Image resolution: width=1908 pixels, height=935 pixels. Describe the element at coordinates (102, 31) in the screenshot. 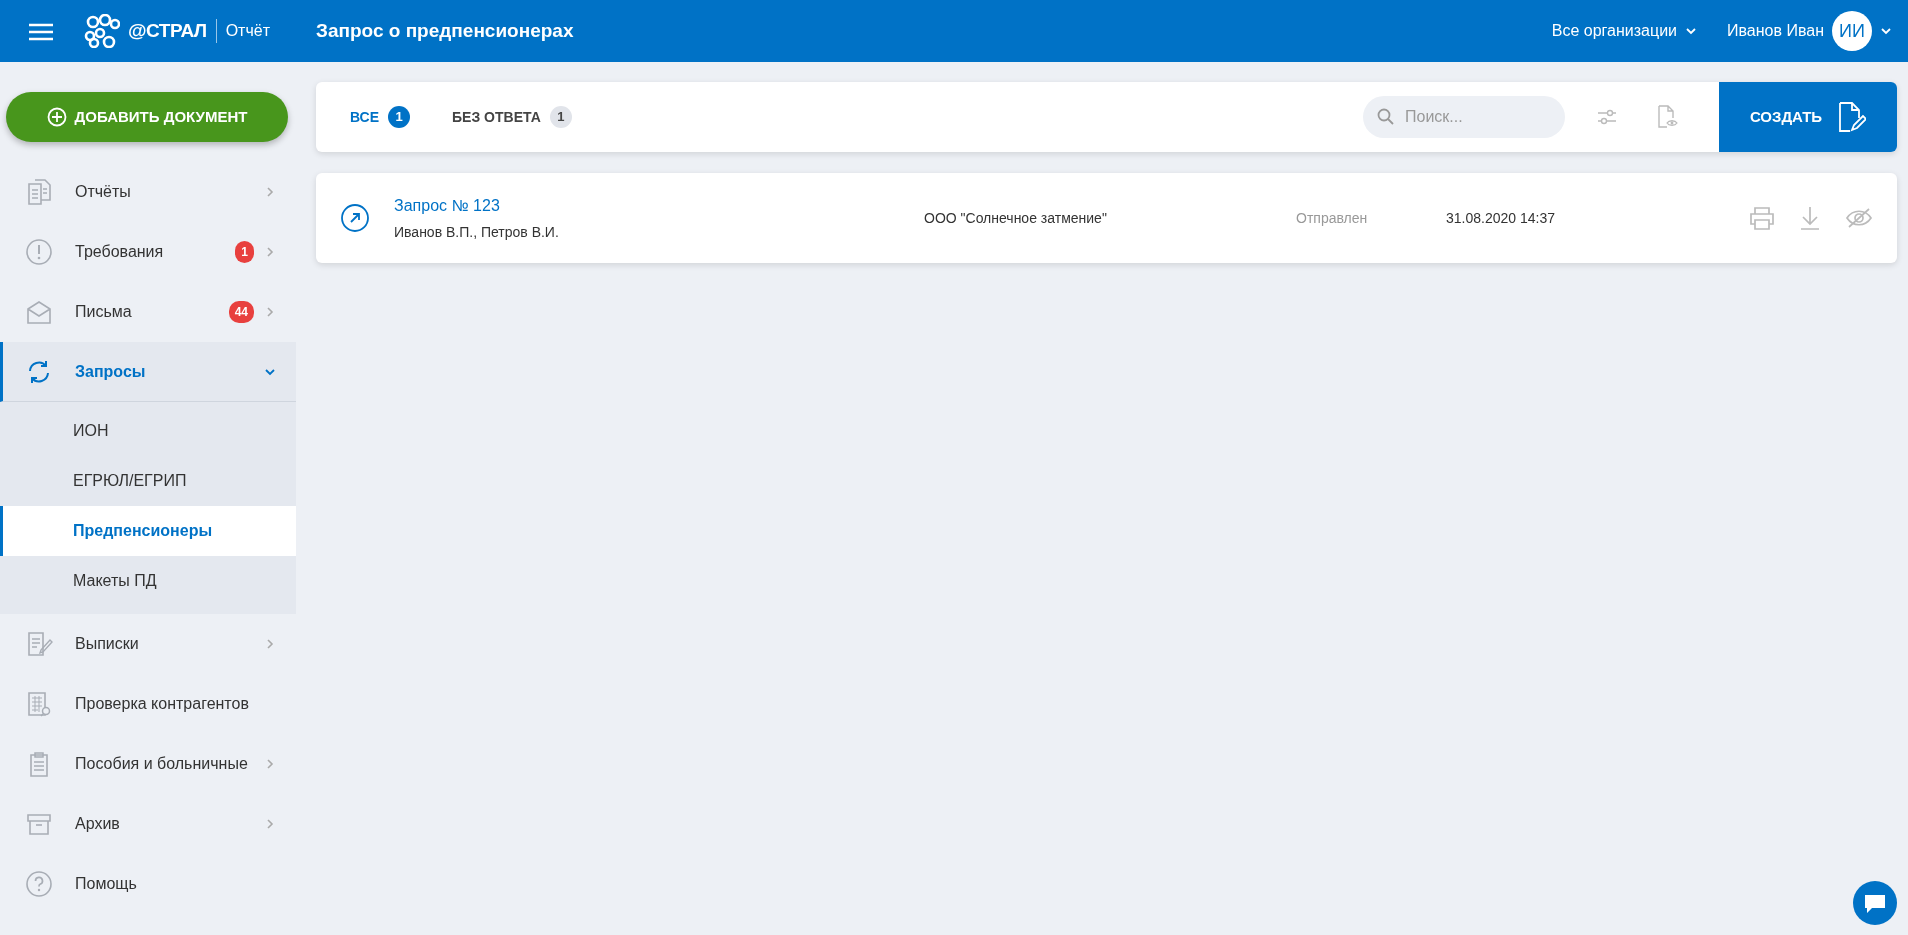

I see `logo-icon` at that location.